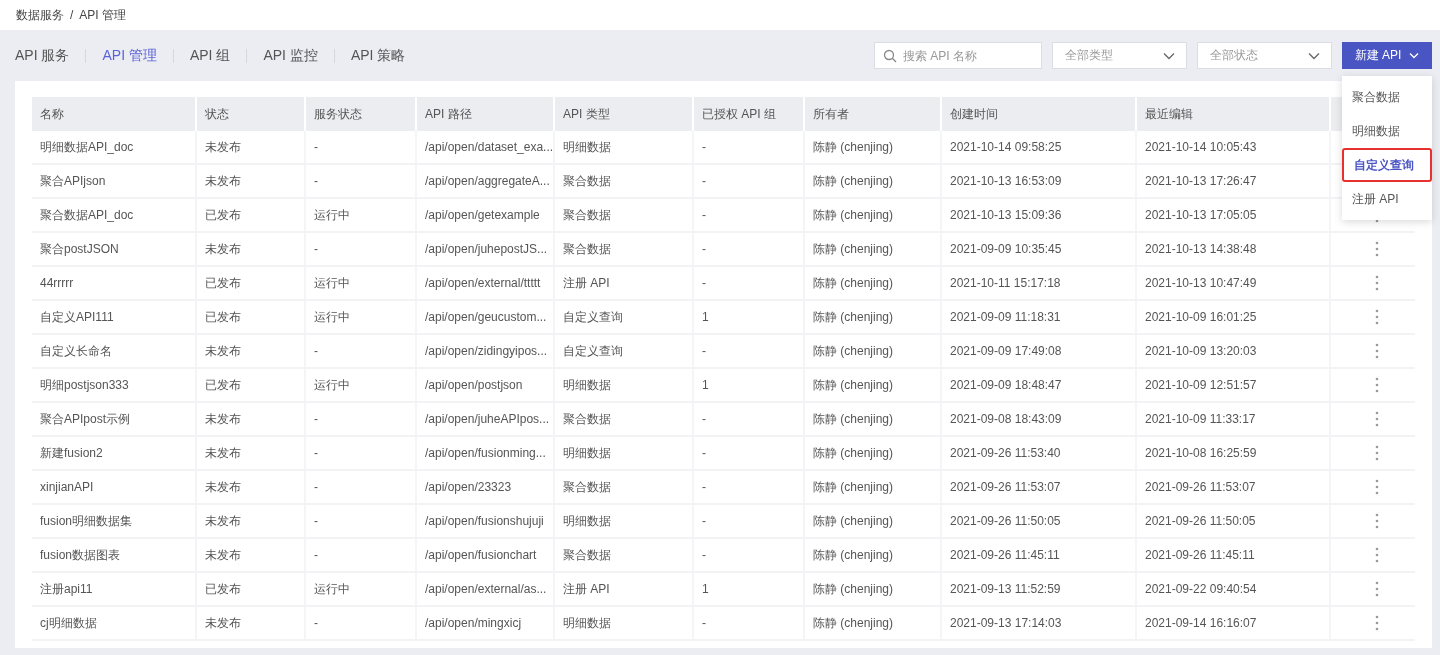 The image size is (1440, 655). I want to click on table-cell: 2021-09-09 18:48:47, so click(1039, 385).